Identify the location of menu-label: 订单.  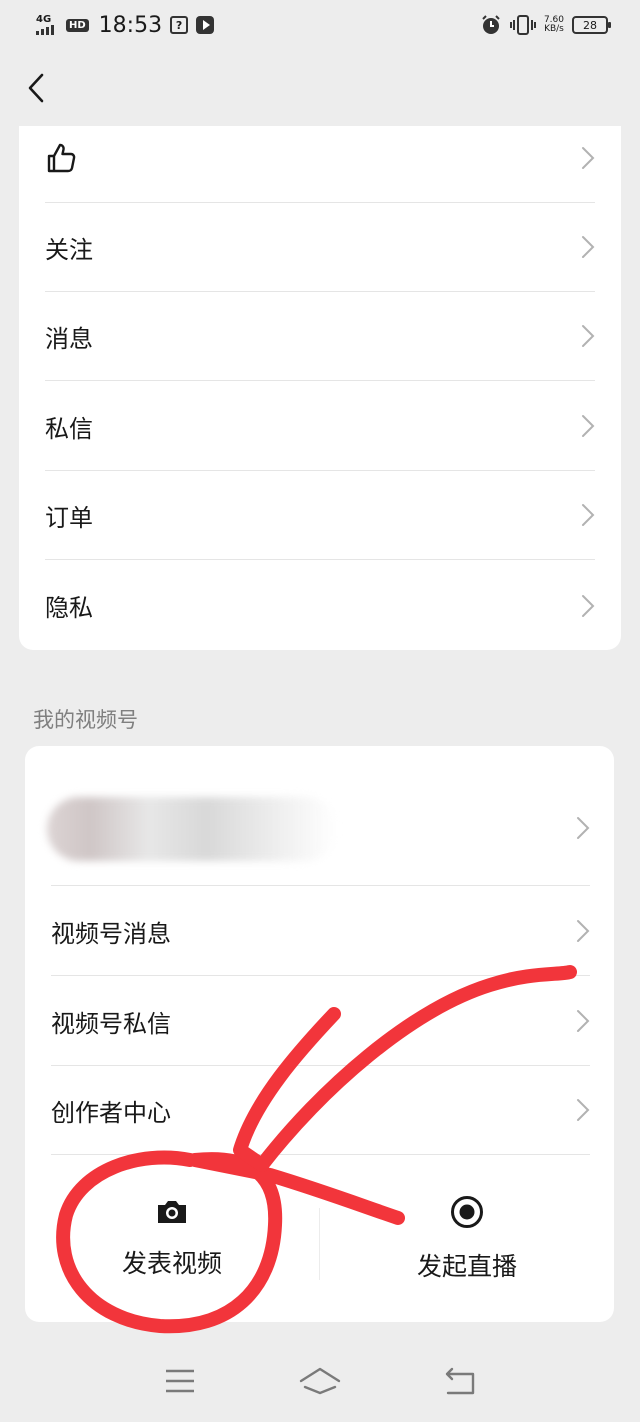
(69, 517).